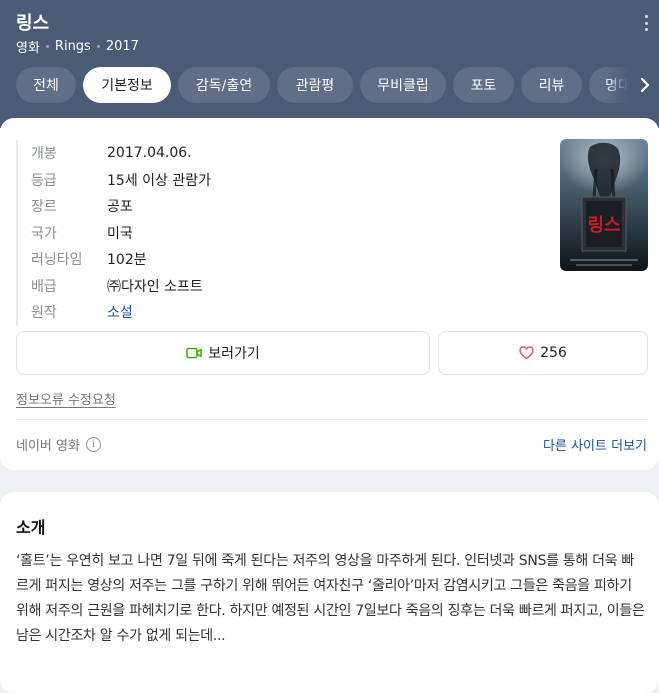 The image size is (659, 693). What do you see at coordinates (646, 23) in the screenshot?
I see `more-options-icon` at bounding box center [646, 23].